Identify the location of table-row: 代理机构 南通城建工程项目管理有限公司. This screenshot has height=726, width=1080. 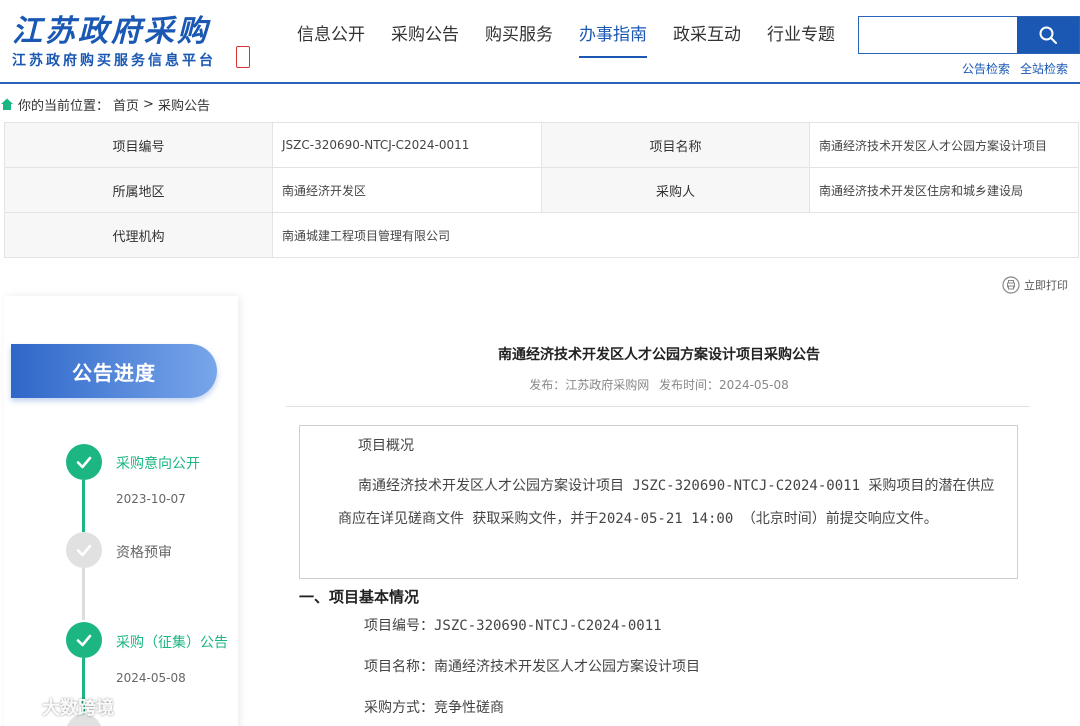
(541, 235).